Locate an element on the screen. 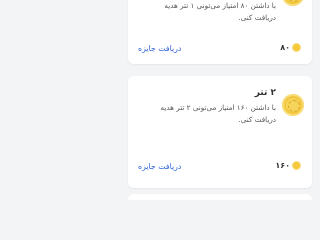  reward-description-line: با داشتن ۸۰ امتیاز می‌تونی ۱ تتر هدیه is located at coordinates (220, 5).